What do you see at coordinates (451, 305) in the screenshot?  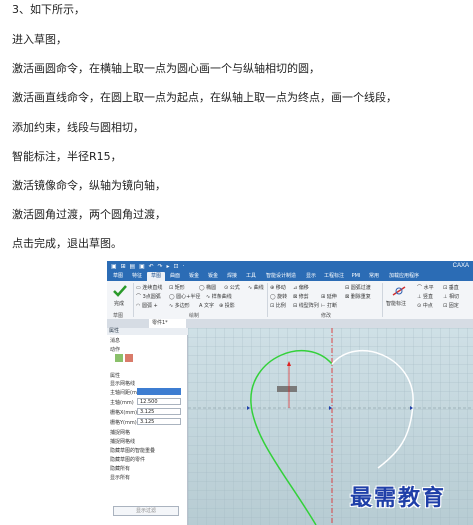 I see `fix-constraint: ⊡ 固定` at bounding box center [451, 305].